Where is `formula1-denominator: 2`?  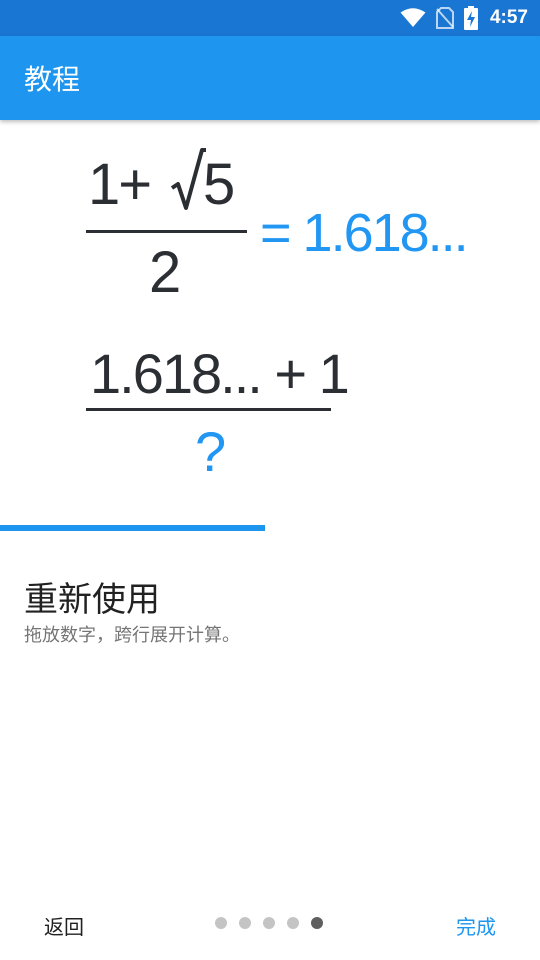
formula1-denominator: 2 is located at coordinates (165, 272).